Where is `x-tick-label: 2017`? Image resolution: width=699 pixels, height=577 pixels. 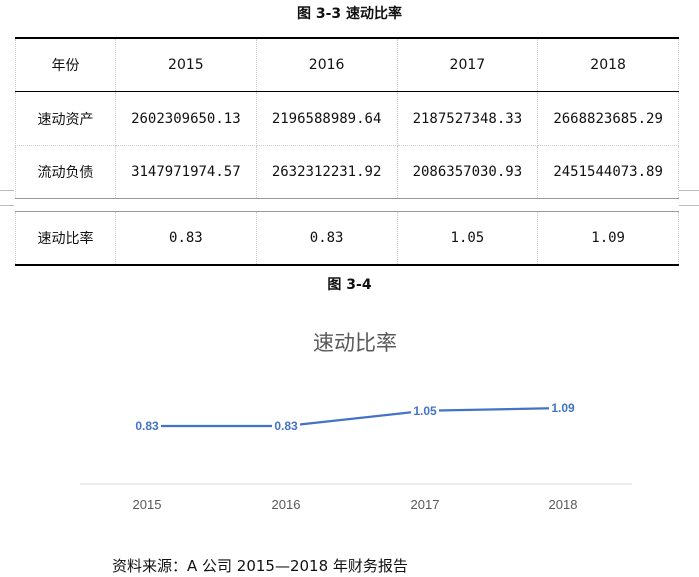 x-tick-label: 2017 is located at coordinates (425, 504).